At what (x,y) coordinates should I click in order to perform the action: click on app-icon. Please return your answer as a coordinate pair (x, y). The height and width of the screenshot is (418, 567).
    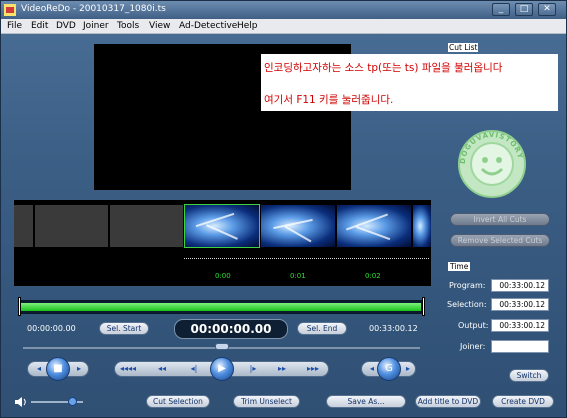
    Looking at the image, I should click on (10, 10).